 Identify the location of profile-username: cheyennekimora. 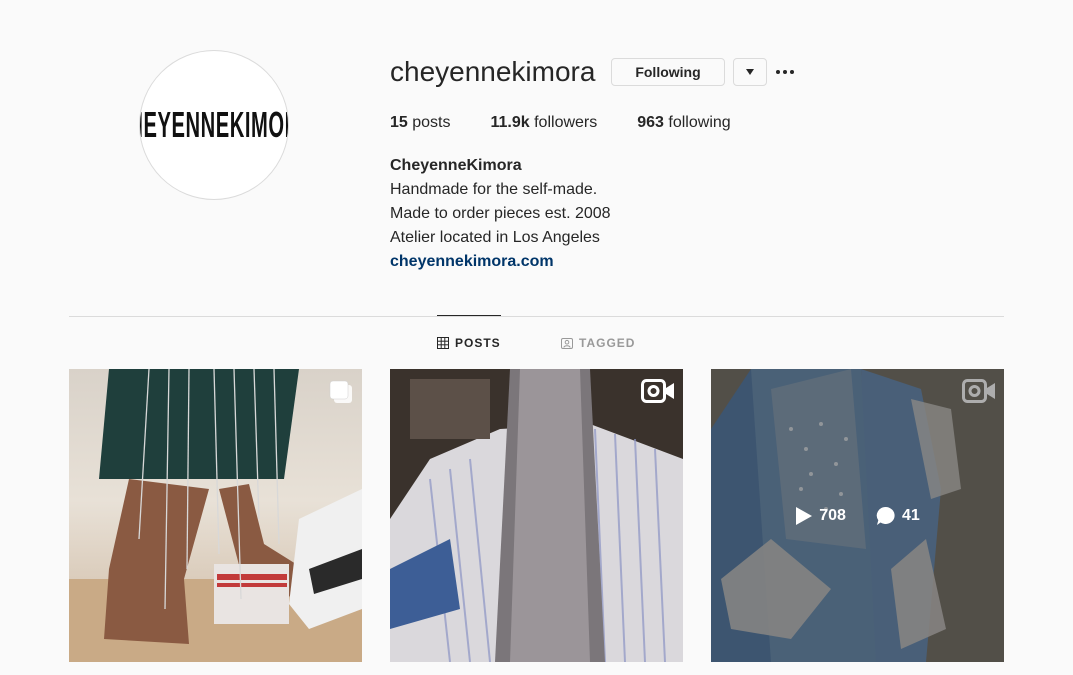
(493, 71).